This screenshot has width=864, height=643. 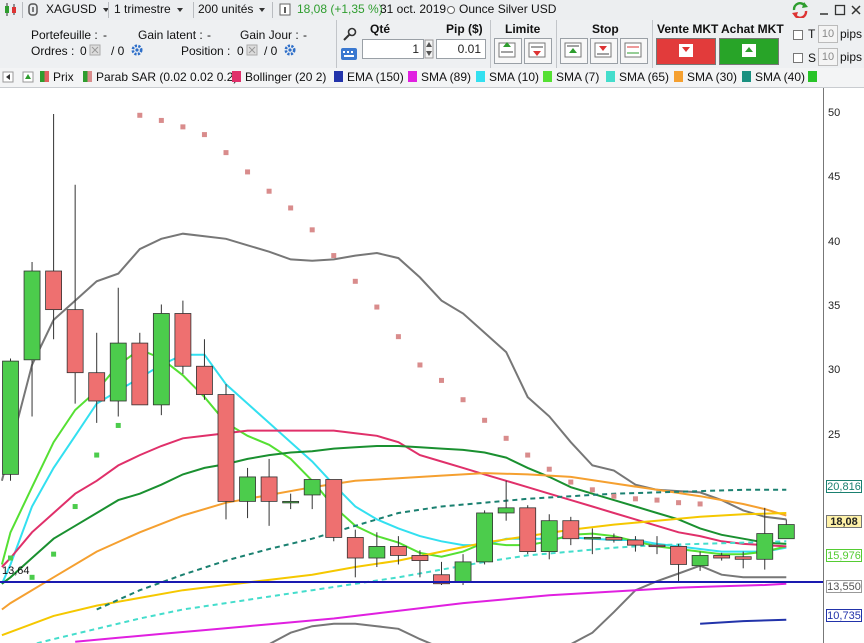 What do you see at coordinates (137, 50) in the screenshot?
I see `orders-settings-gear-icon` at bounding box center [137, 50].